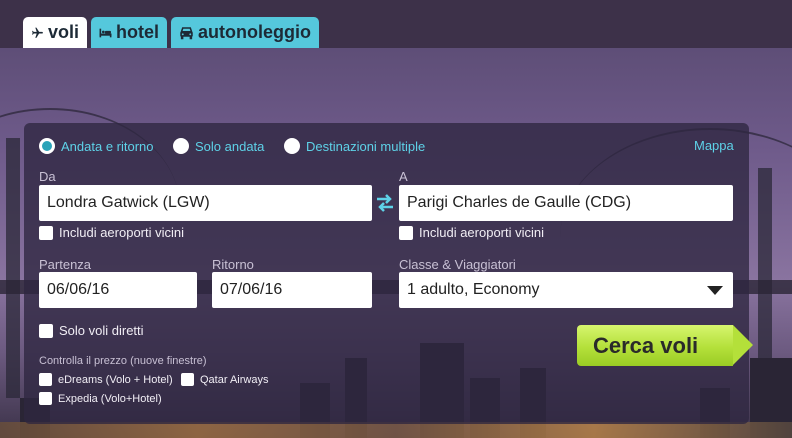  What do you see at coordinates (715, 290) in the screenshot?
I see `chevron-down-icon` at bounding box center [715, 290].